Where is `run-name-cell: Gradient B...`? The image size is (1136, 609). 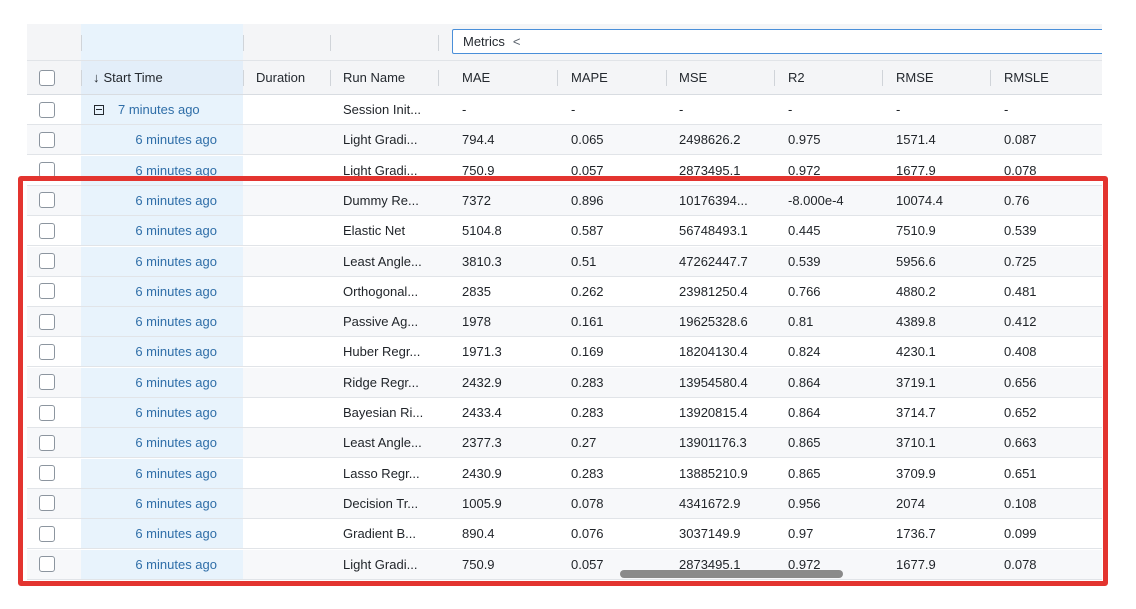 run-name-cell: Gradient B... is located at coordinates (384, 533).